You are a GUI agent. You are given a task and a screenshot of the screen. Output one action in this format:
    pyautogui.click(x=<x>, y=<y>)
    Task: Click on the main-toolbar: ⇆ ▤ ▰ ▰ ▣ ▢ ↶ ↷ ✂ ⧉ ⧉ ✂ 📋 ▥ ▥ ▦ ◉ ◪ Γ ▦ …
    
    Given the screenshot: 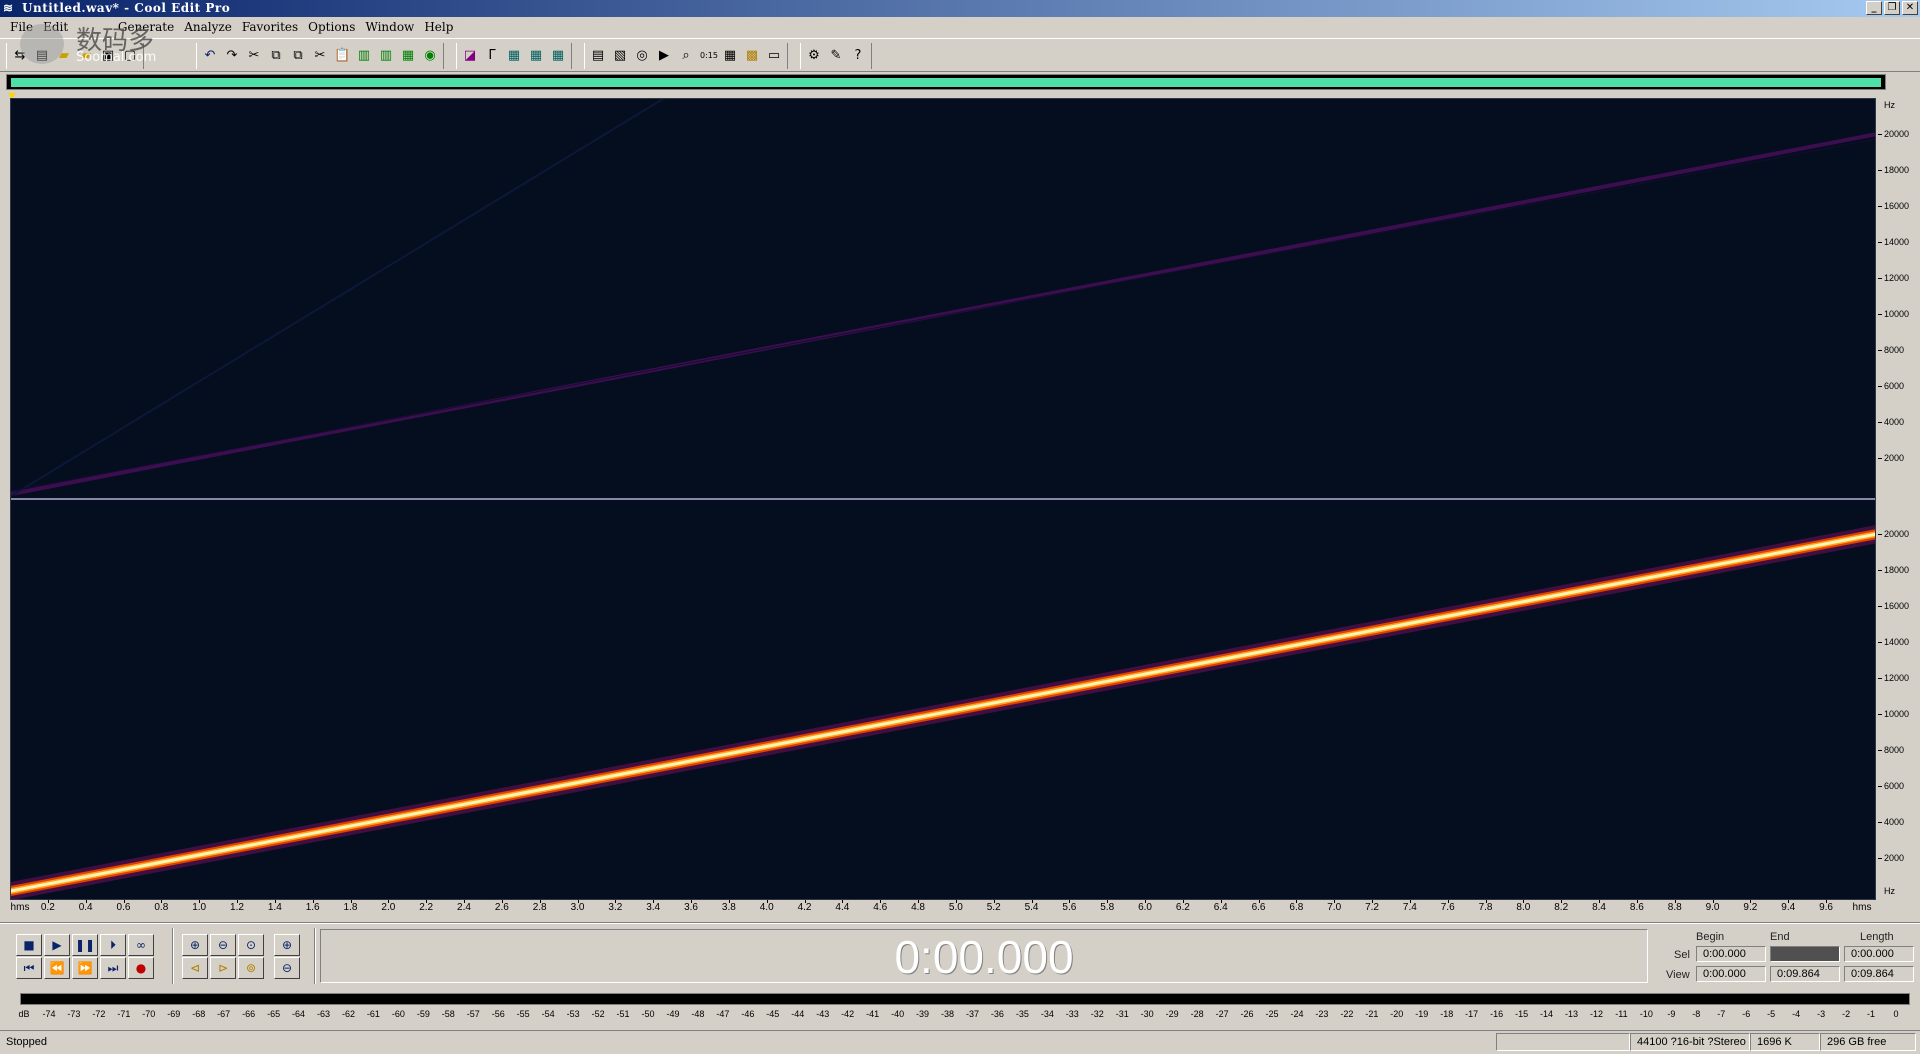 What is the action you would take?
    pyautogui.click(x=960, y=55)
    